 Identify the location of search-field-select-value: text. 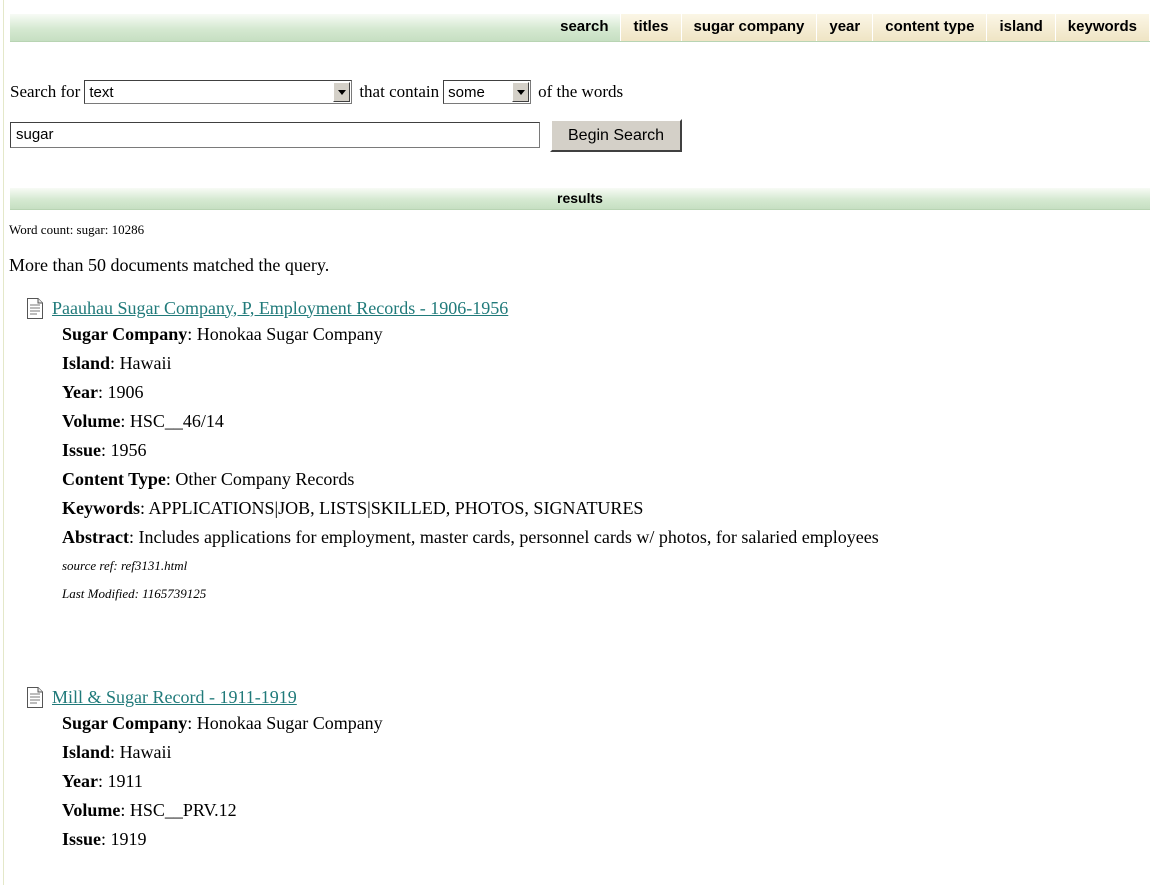
(101, 92).